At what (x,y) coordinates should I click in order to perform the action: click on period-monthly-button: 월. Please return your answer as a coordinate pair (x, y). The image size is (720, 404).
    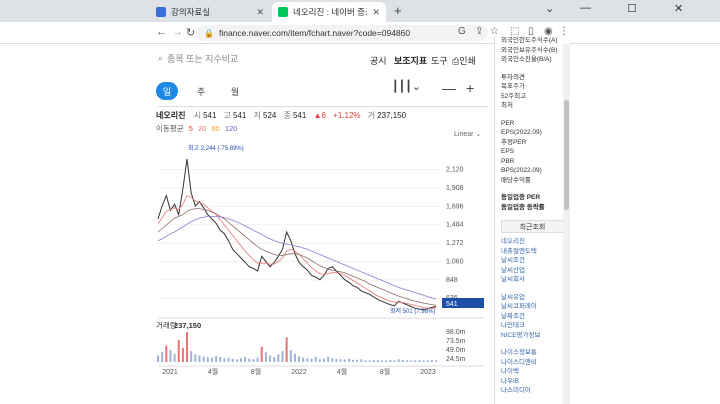
    Looking at the image, I should click on (235, 91).